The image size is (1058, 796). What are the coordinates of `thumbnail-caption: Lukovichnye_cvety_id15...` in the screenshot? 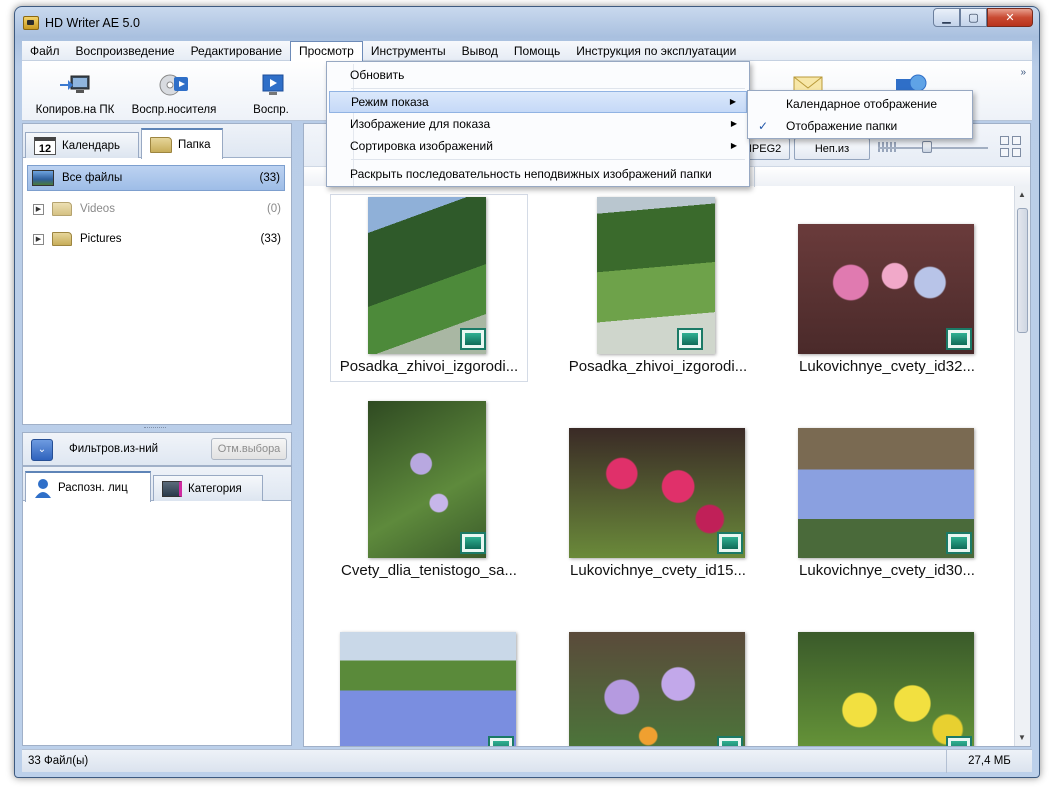 It's located at (658, 570).